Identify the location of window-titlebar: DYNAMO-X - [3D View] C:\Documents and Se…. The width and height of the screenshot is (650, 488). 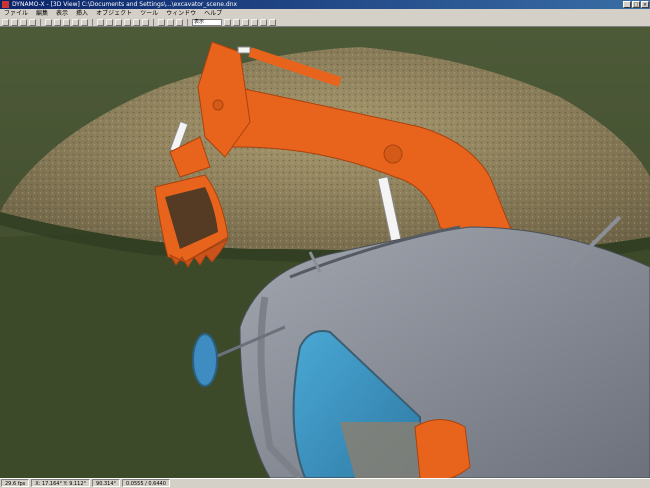
(325, 4).